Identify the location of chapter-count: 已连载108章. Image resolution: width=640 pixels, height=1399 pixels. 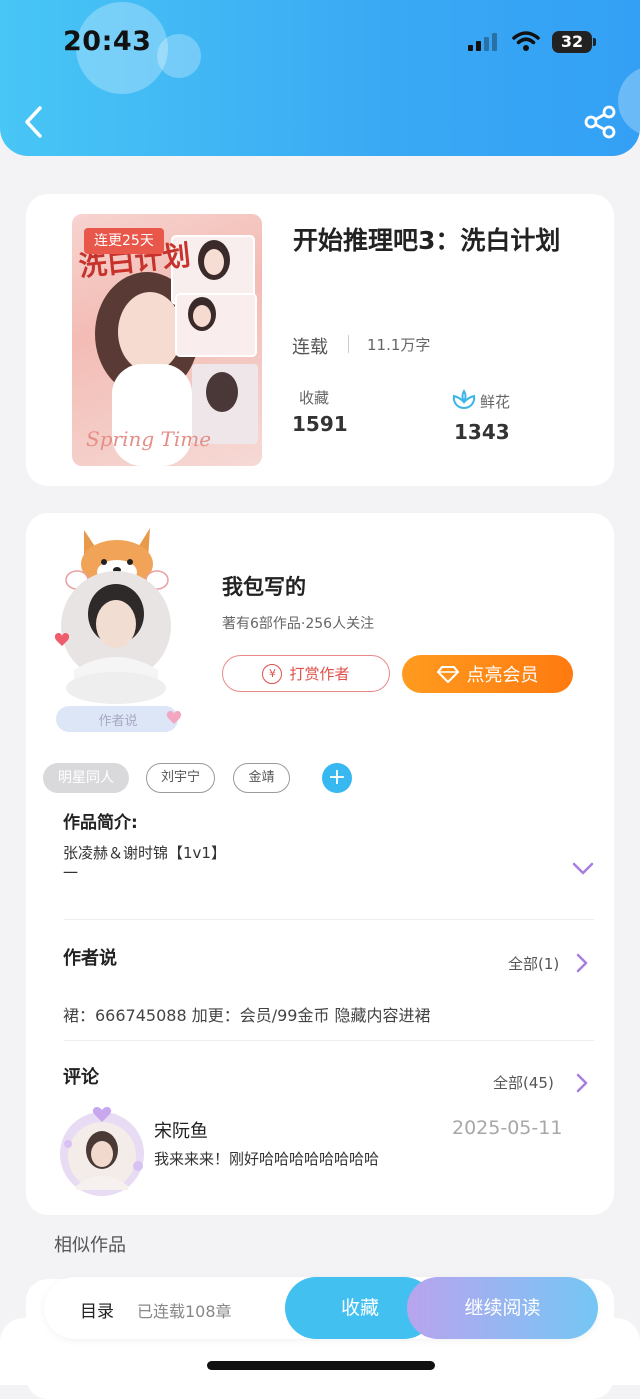
(184, 1310).